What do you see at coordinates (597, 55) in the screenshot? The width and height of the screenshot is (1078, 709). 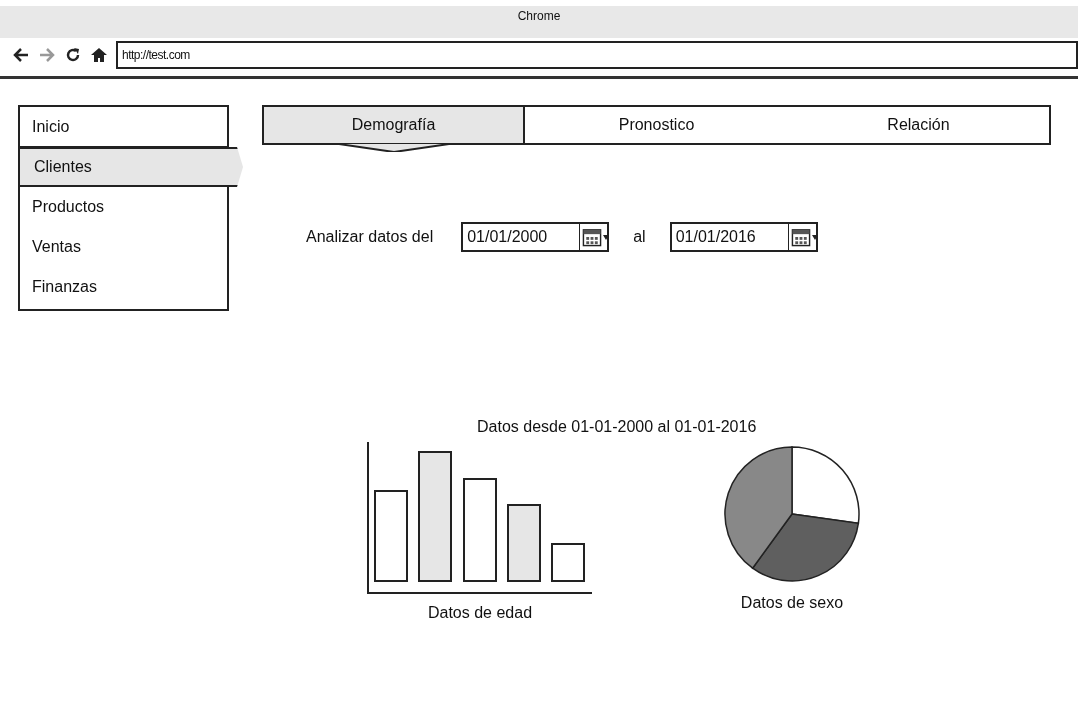 I see `address-field: http://test.com` at bounding box center [597, 55].